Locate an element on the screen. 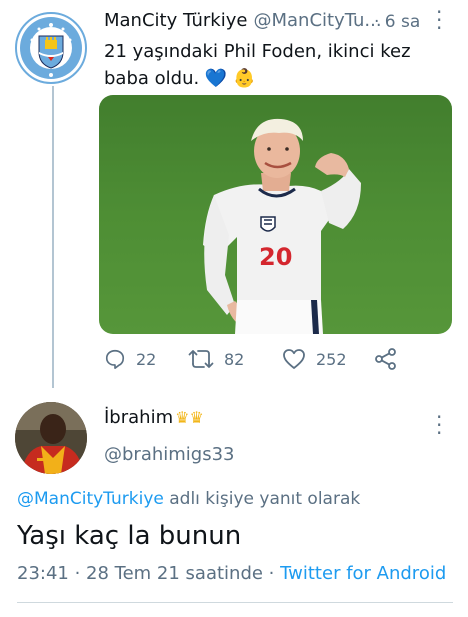 This screenshot has height=617, width=468. reply-mention-link: @ManCityTurkiye is located at coordinates (90, 499).